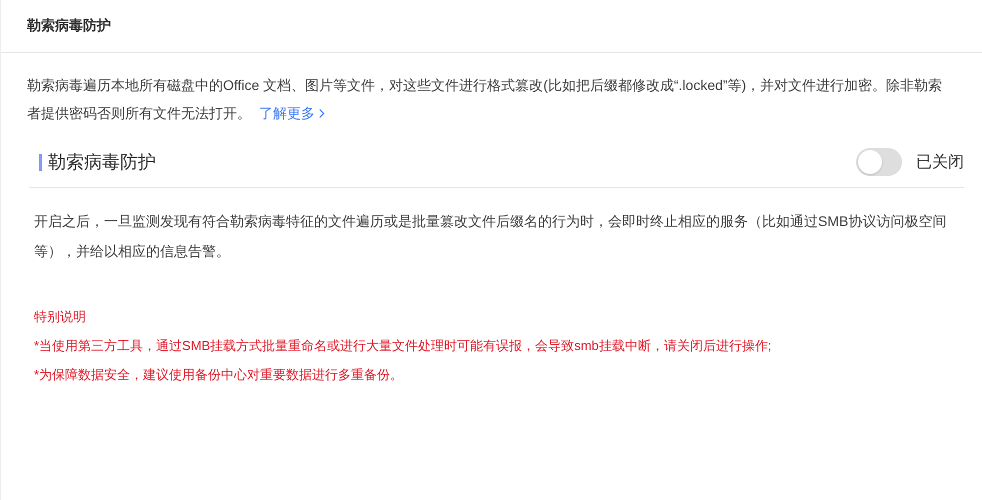  What do you see at coordinates (219, 375) in the screenshot?
I see `note-text: *为保障数据安全，建议使用备份中心对重要数据进行多重备份。` at bounding box center [219, 375].